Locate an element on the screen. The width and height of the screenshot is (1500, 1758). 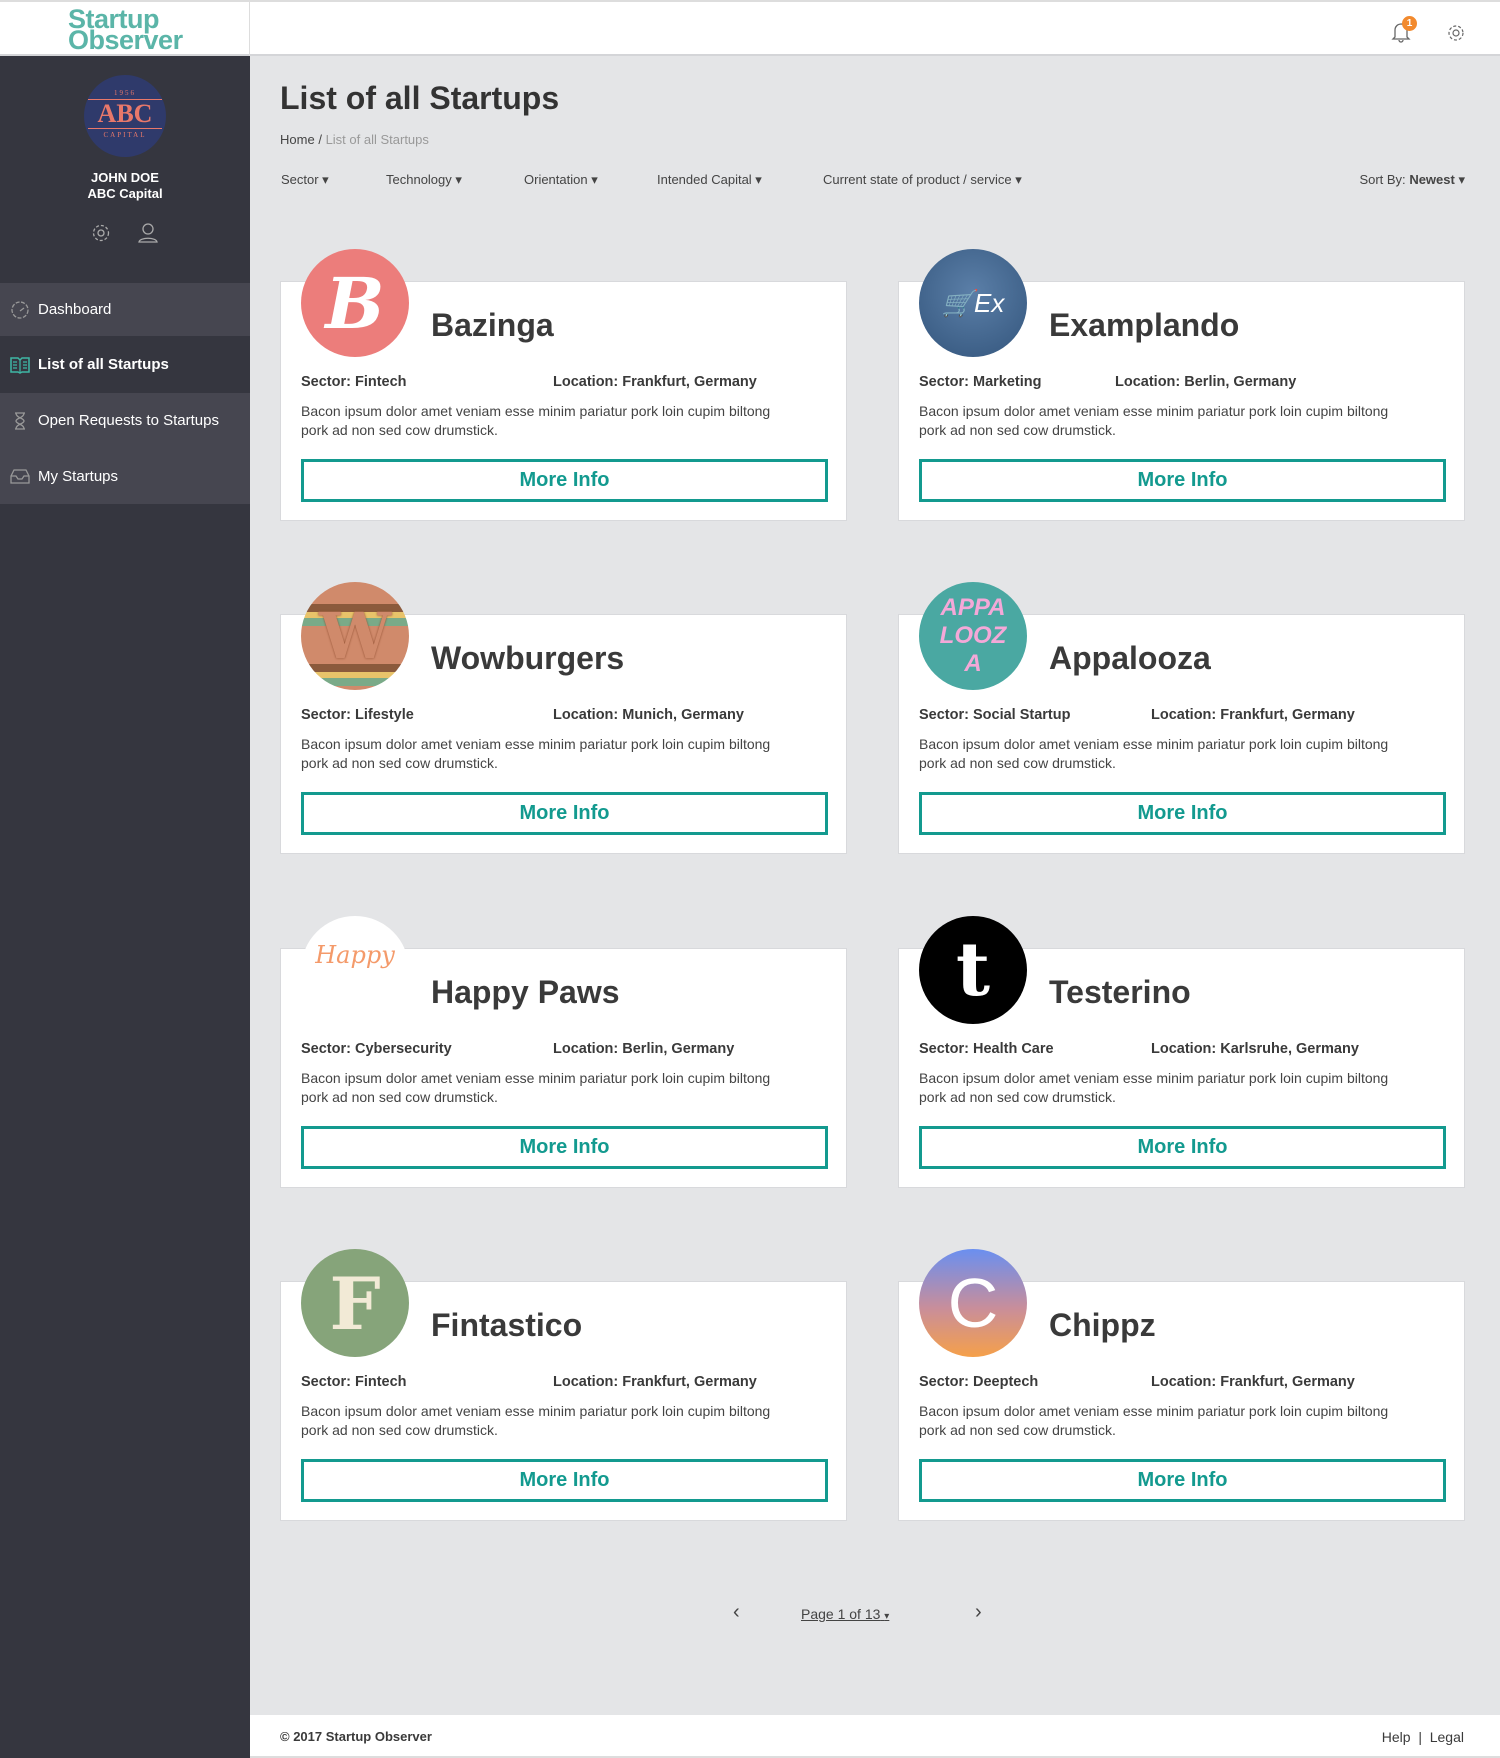
company-avatar: 1956 ABC CAPITAL is located at coordinates (125, 116).